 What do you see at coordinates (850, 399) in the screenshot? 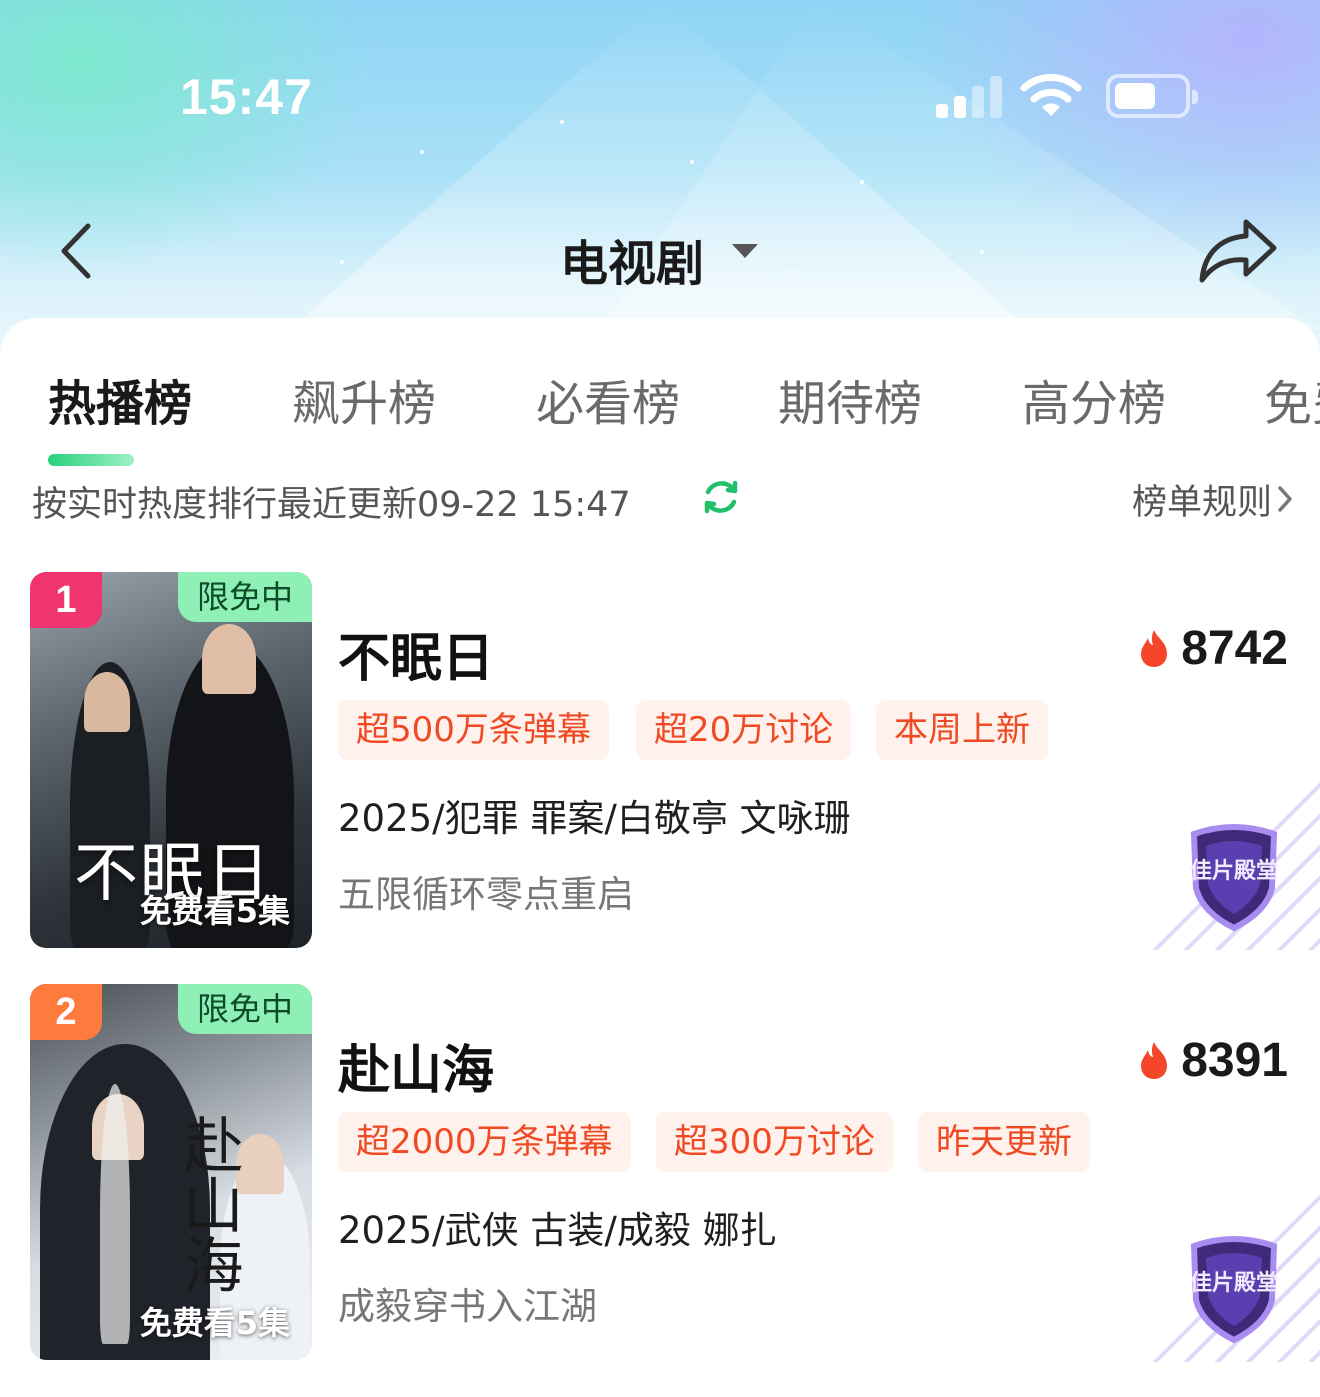
I see `tab-anticipated: 期待榜` at bounding box center [850, 399].